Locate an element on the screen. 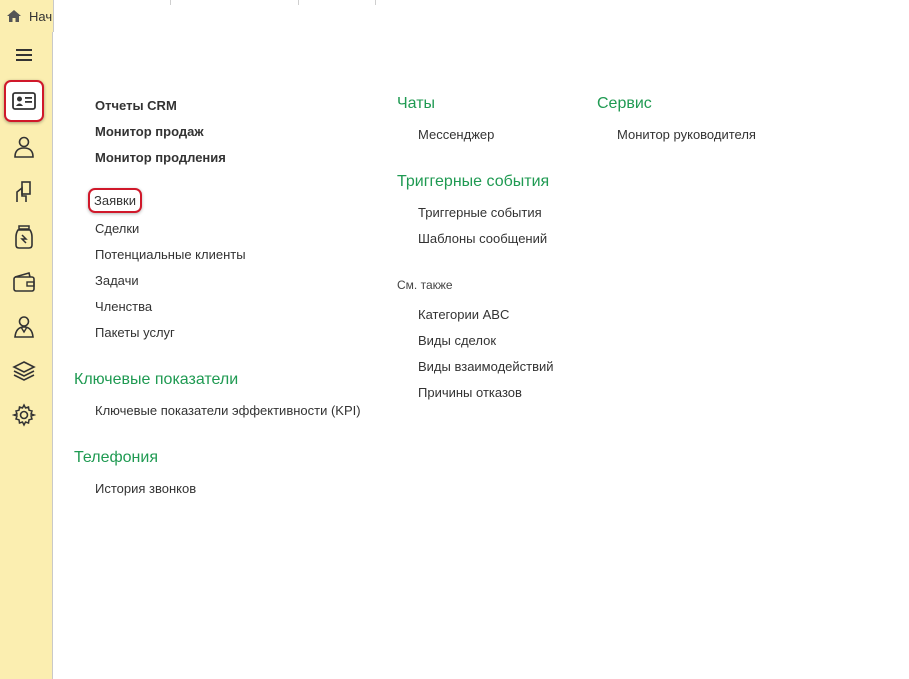  link-sales-monitor: Монитор продаж is located at coordinates (149, 131).